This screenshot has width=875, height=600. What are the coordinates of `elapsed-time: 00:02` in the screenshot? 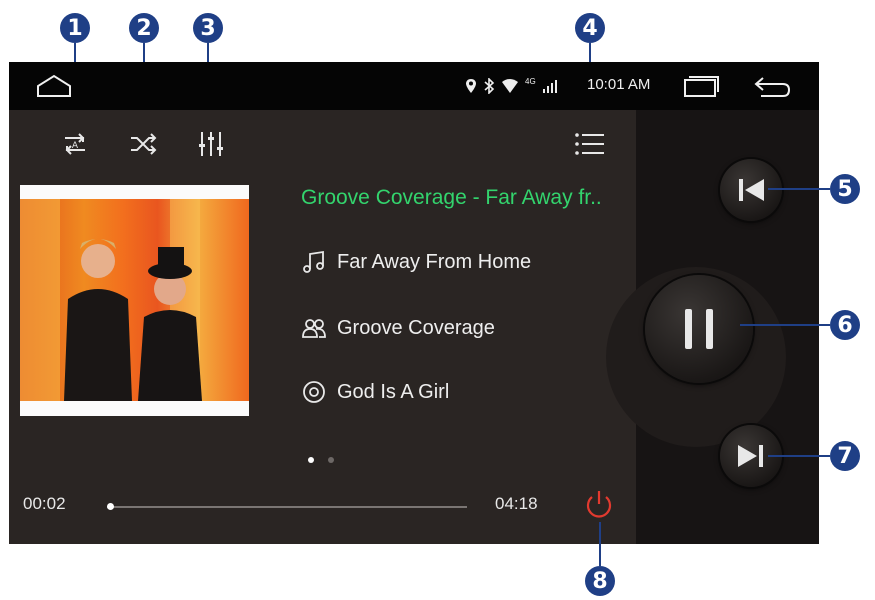 It's located at (44, 503).